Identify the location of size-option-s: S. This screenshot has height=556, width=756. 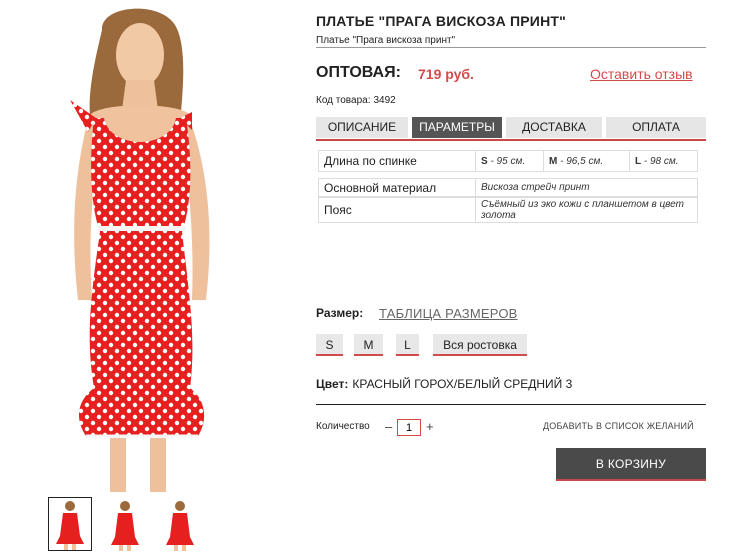
(329, 345).